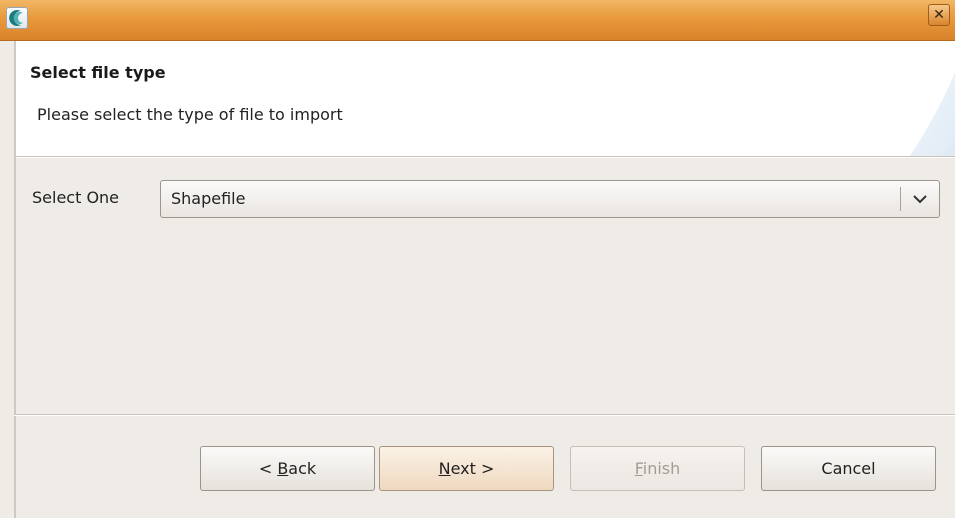  What do you see at coordinates (208, 198) in the screenshot?
I see `file-type-selected-value: Shapefile` at bounding box center [208, 198].